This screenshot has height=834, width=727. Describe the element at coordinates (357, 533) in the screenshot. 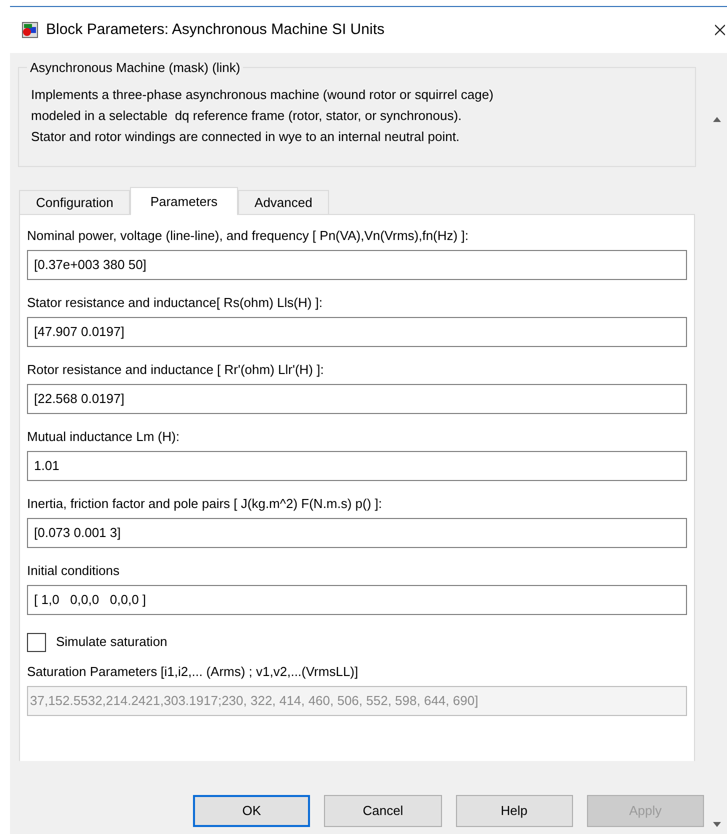

I see `input-field: [0.073 0.001 3]` at that location.